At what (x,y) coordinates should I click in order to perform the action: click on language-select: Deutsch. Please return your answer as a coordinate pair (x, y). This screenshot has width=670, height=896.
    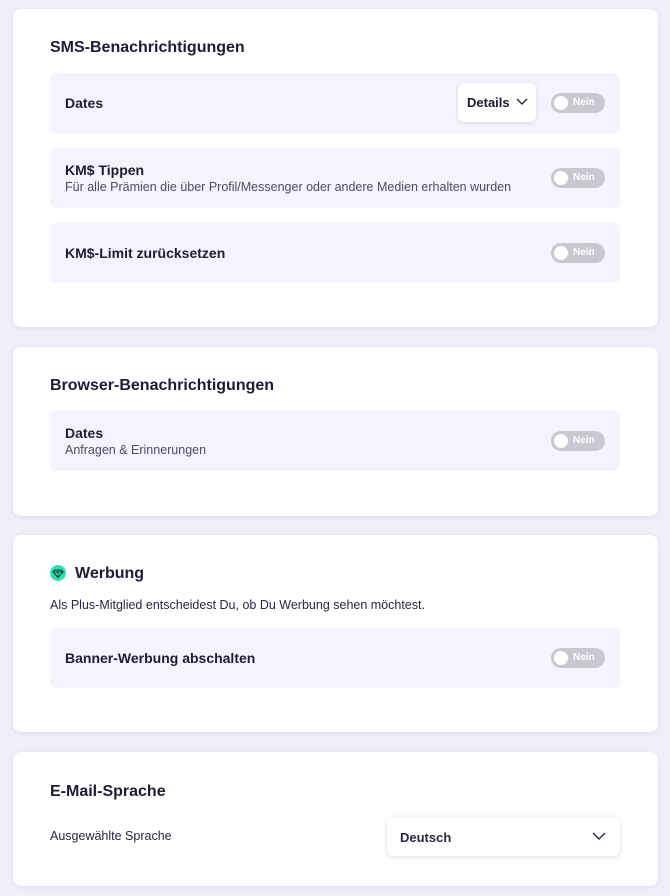
    Looking at the image, I should click on (503, 836).